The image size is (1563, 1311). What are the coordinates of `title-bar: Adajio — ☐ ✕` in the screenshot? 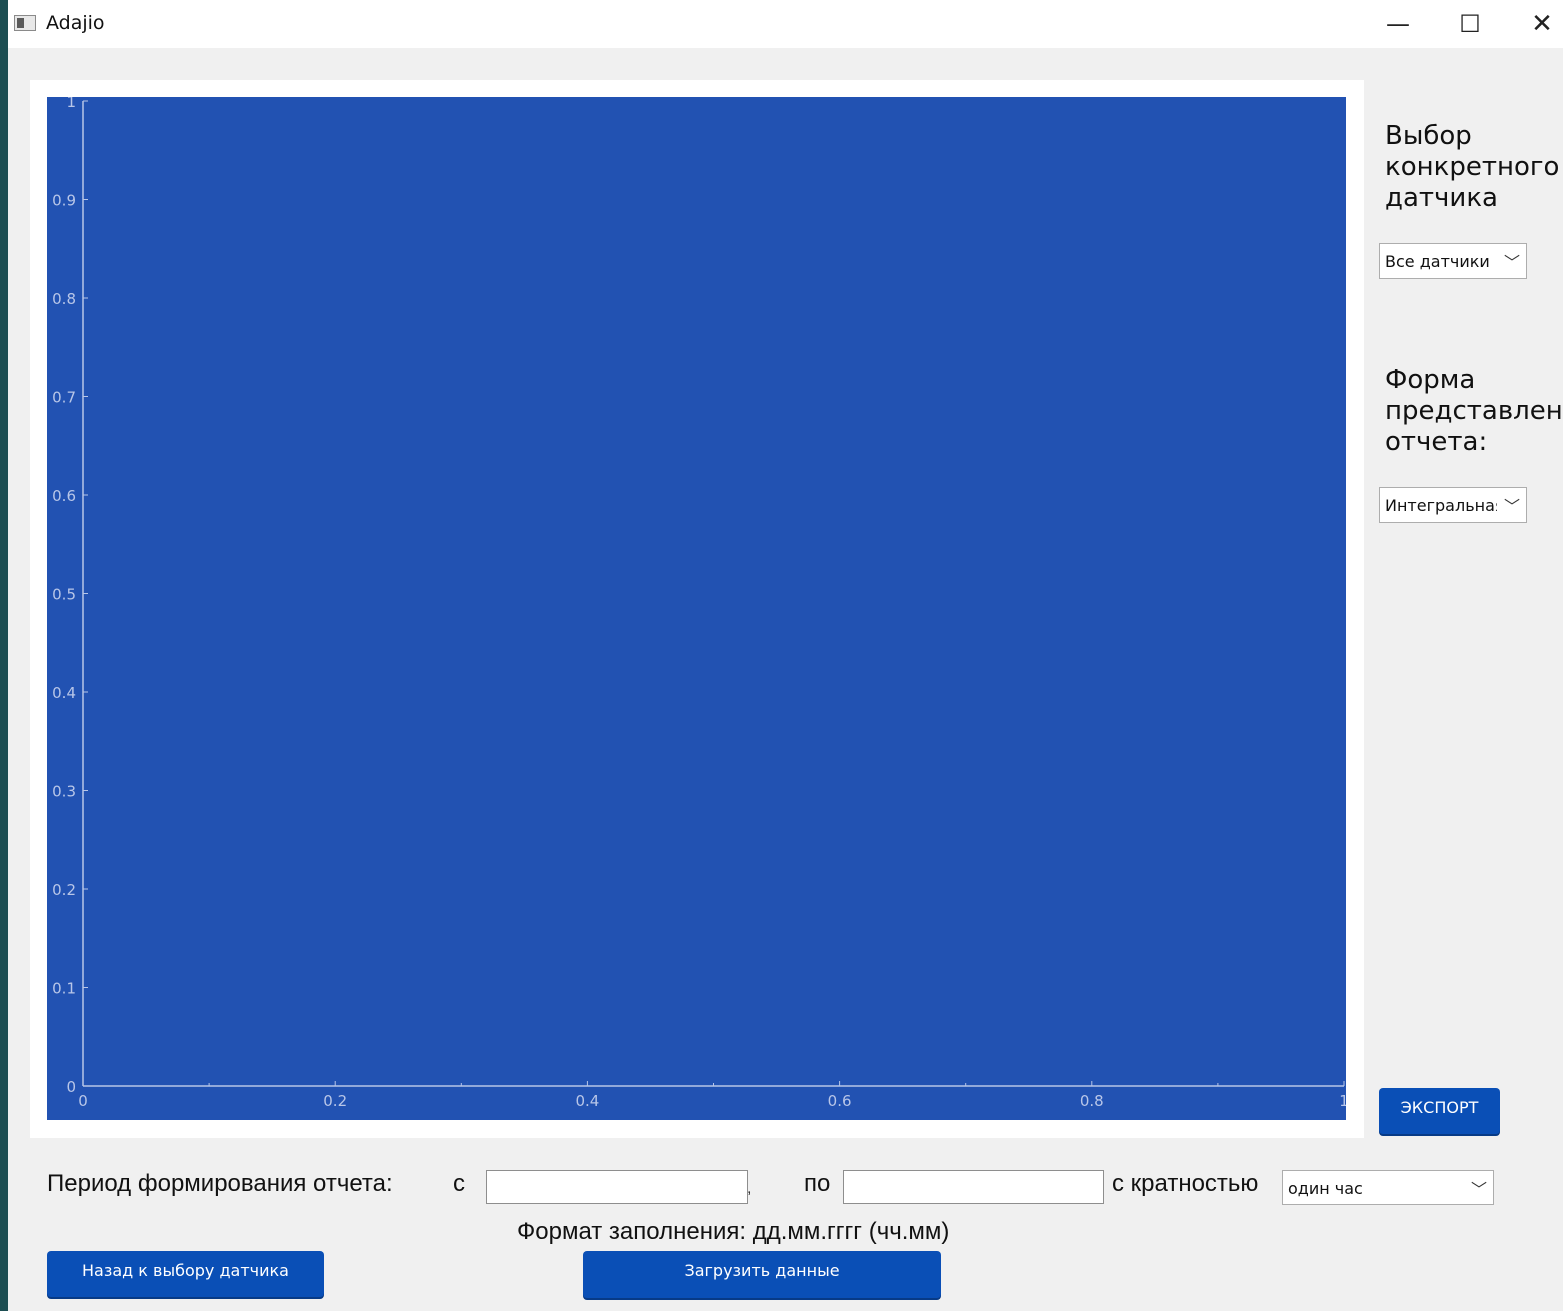 It's located at (785, 24).